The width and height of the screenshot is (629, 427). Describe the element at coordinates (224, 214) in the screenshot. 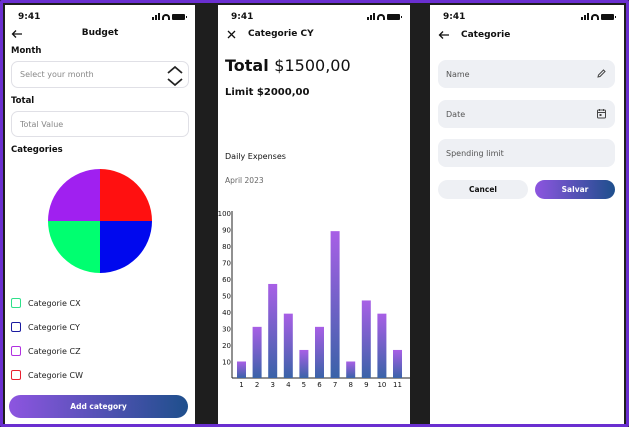

I see `y-tick-label: 100` at that location.